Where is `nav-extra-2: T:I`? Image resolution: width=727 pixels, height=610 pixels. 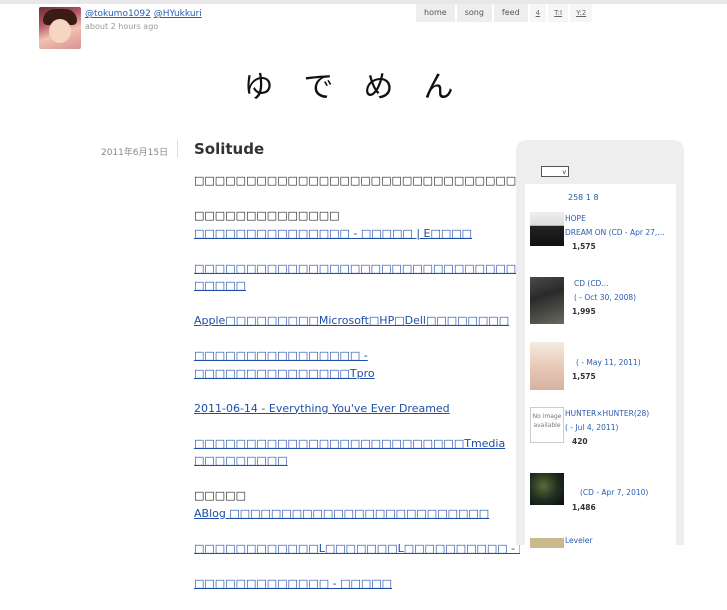 nav-extra-2: T:I is located at coordinates (558, 13).